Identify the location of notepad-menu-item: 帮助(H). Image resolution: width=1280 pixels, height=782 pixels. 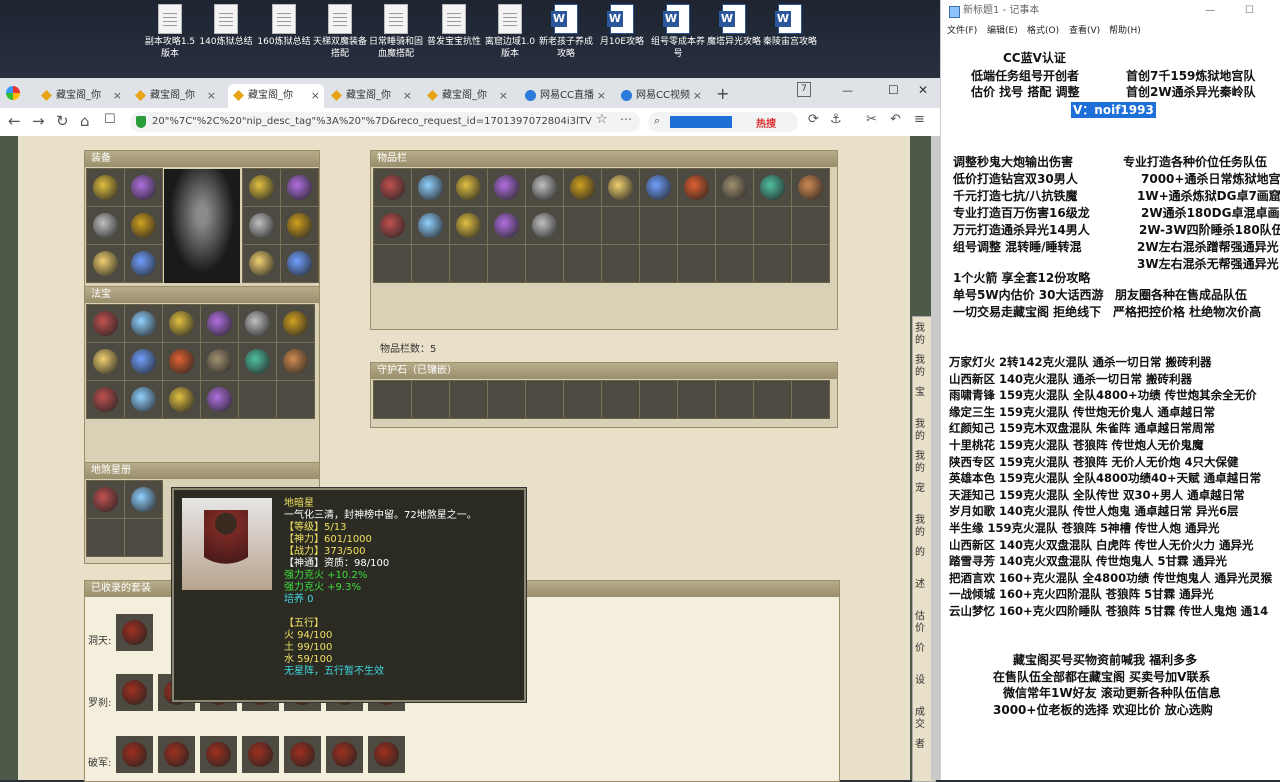
(1125, 31).